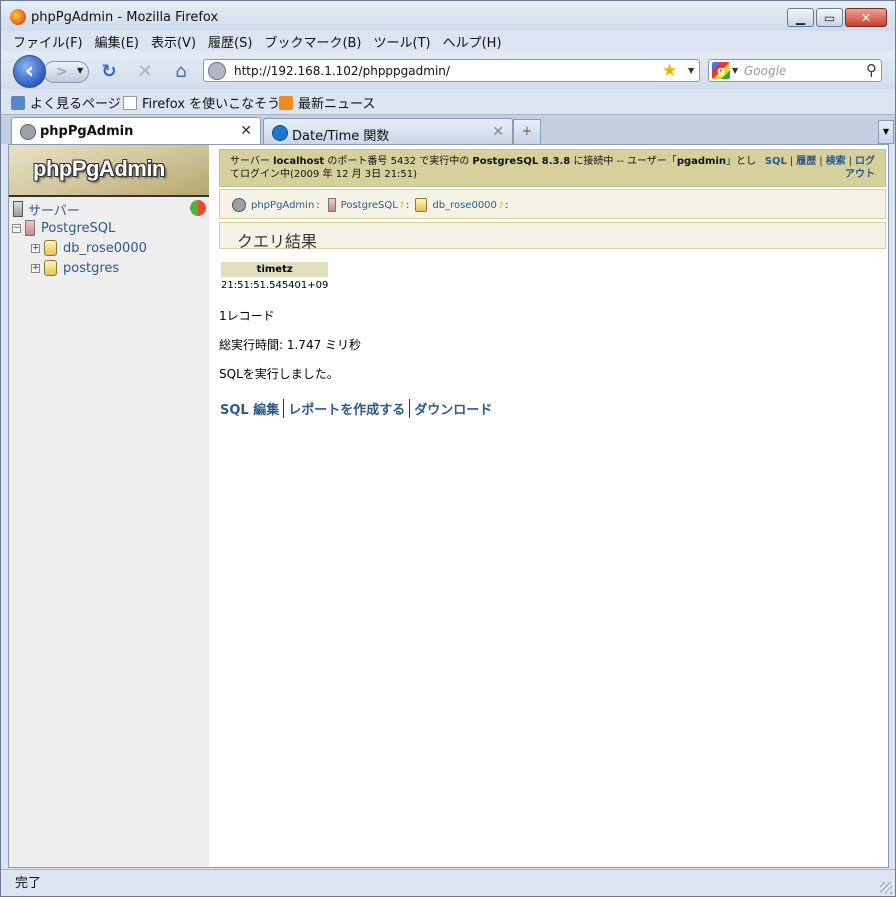 This screenshot has height=897, width=896. I want to click on collapse-icon: −, so click(16, 228).